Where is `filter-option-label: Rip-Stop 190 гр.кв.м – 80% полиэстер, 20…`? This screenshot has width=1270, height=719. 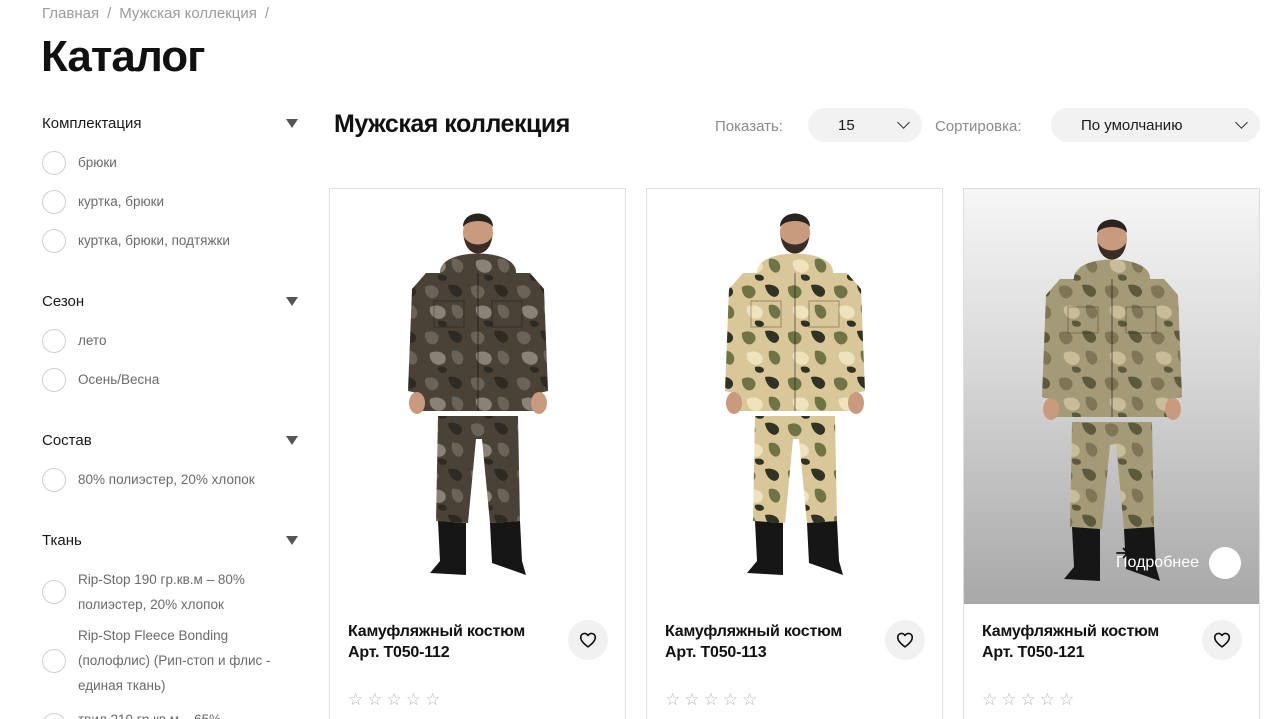 filter-option-label: Rip-Stop 190 гр.кв.м – 80% полиэстер, 20… is located at coordinates (161, 592).